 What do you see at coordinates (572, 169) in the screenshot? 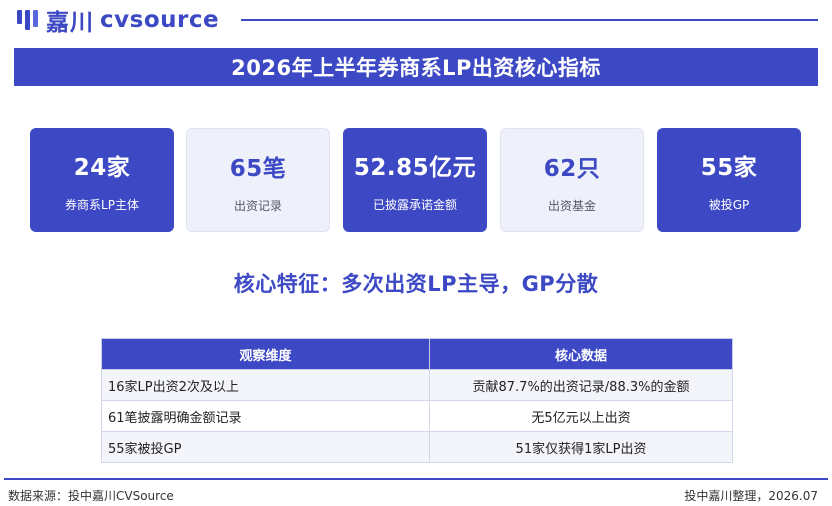
I see `kpi-value: 62只` at bounding box center [572, 169].